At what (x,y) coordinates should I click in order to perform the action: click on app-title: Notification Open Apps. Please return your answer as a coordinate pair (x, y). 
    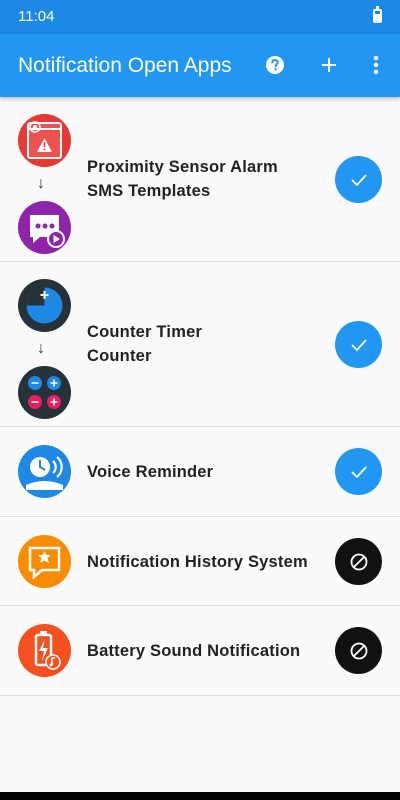
    Looking at the image, I should click on (125, 65).